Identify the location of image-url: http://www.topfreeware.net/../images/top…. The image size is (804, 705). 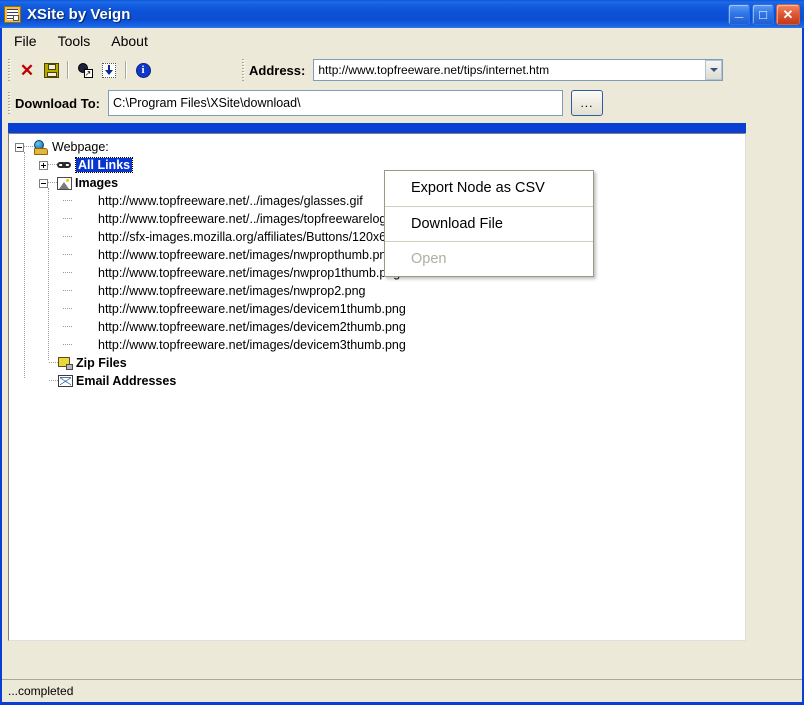
(254, 219).